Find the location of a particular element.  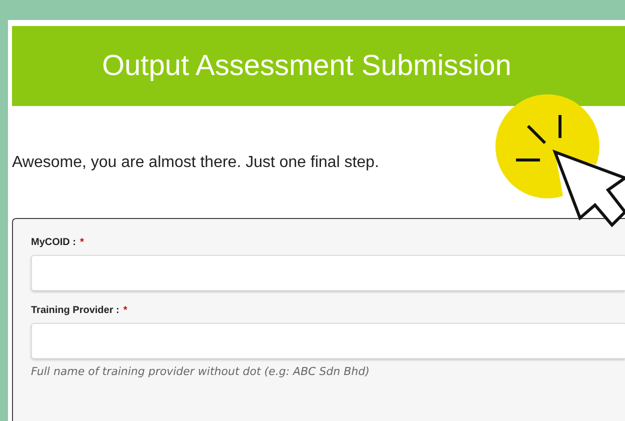

page-title: Output Assessment Submission is located at coordinates (307, 66).